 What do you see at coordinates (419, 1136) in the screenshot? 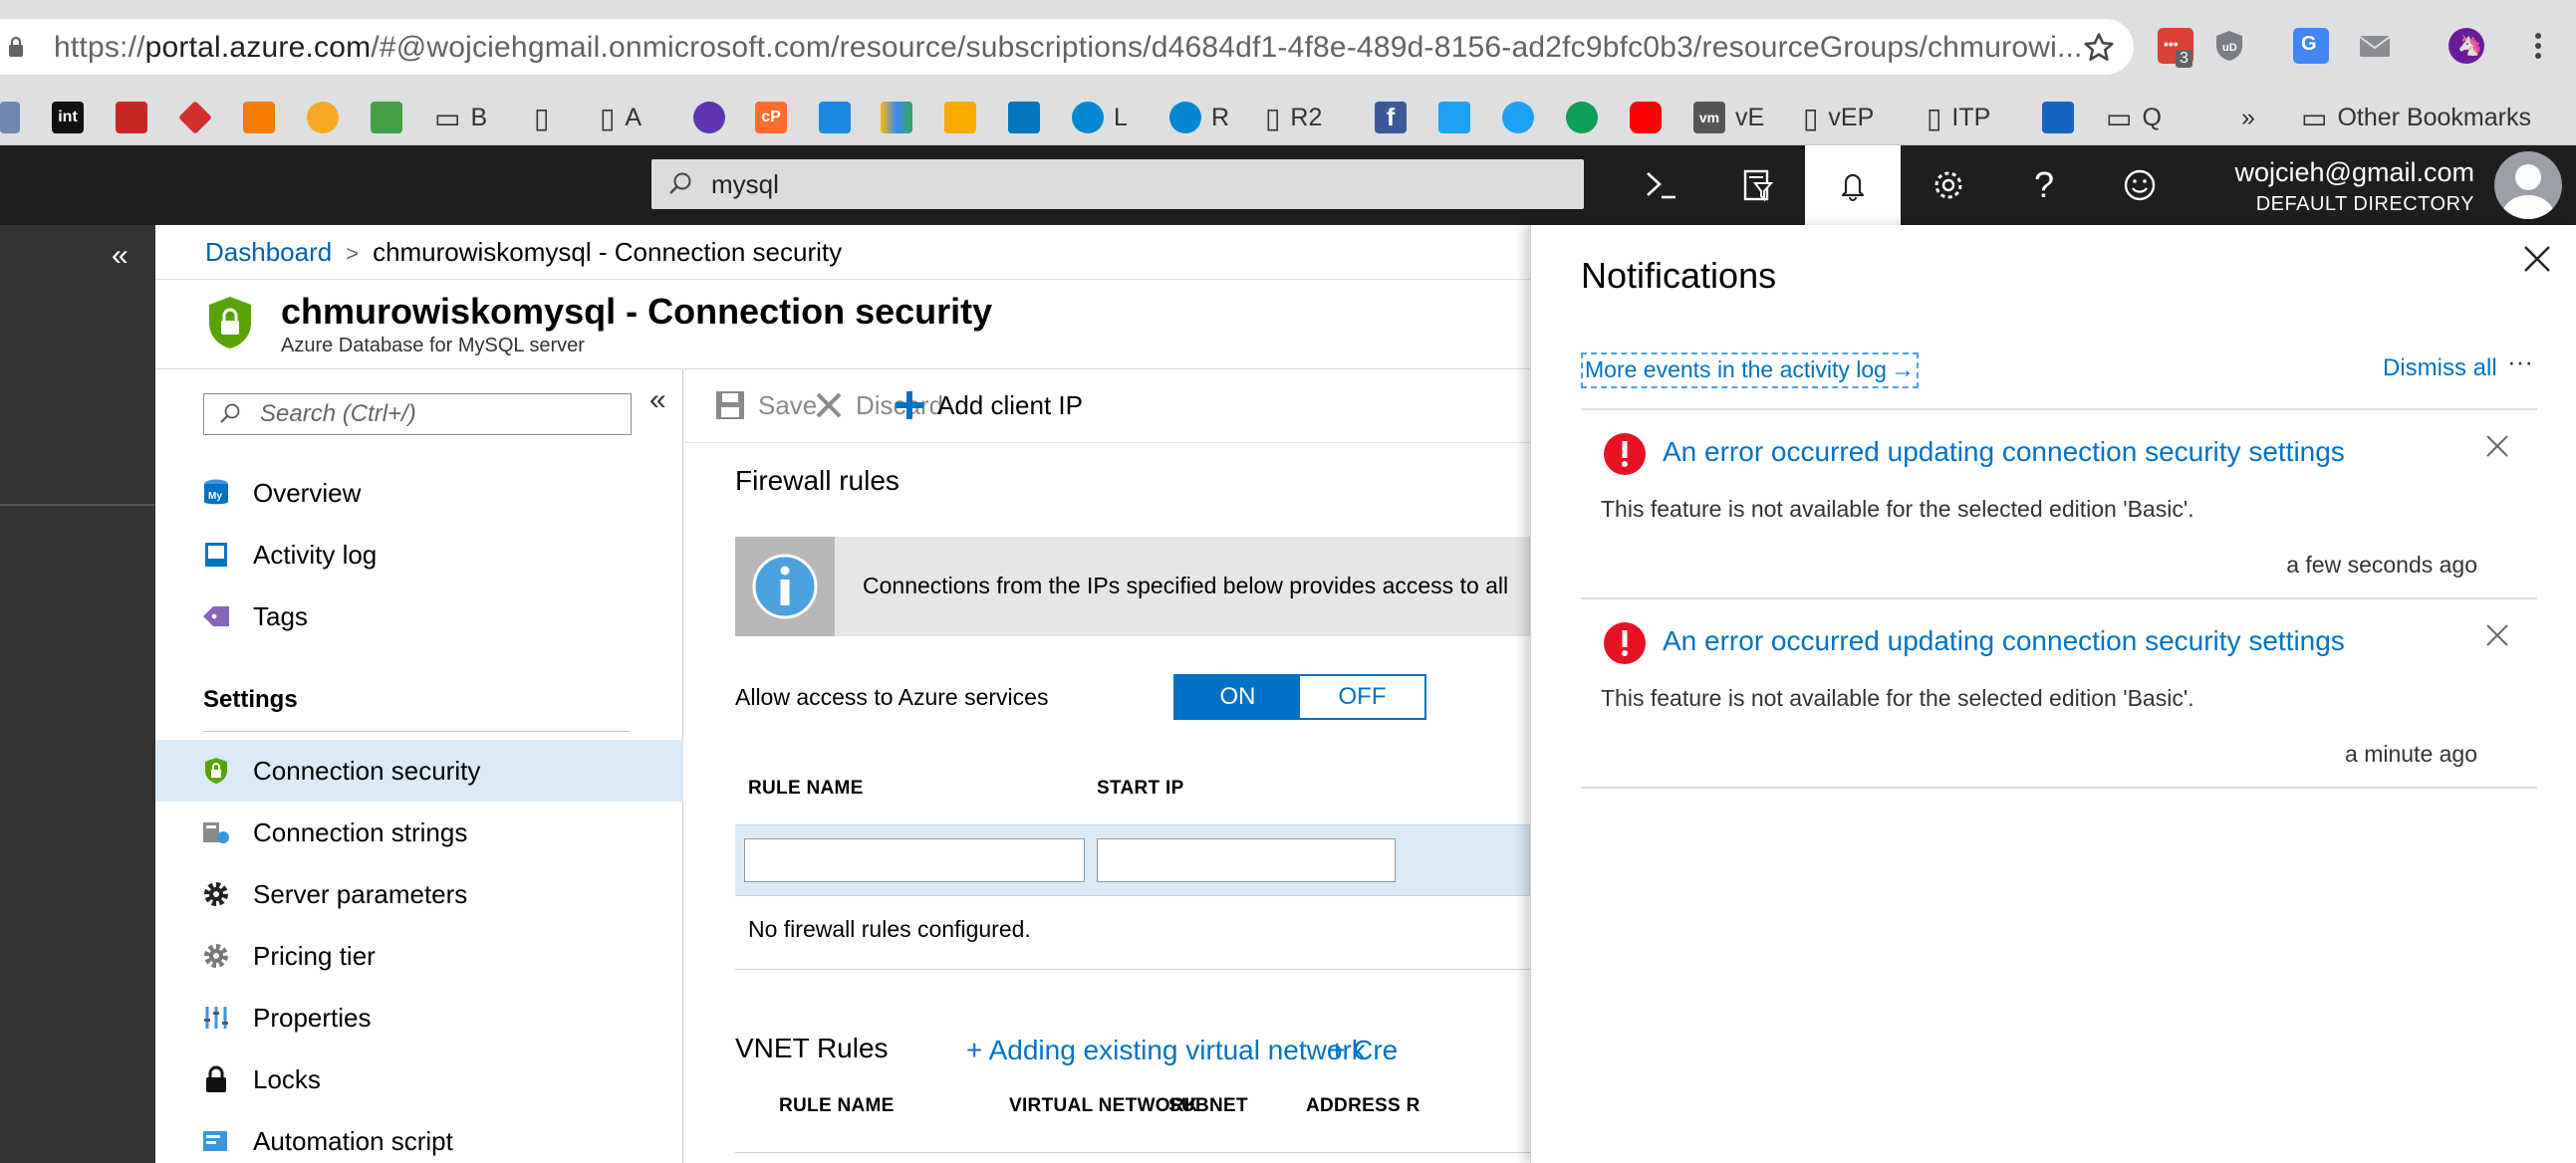
I see `menu-item-automation-script: Automation script` at bounding box center [419, 1136].